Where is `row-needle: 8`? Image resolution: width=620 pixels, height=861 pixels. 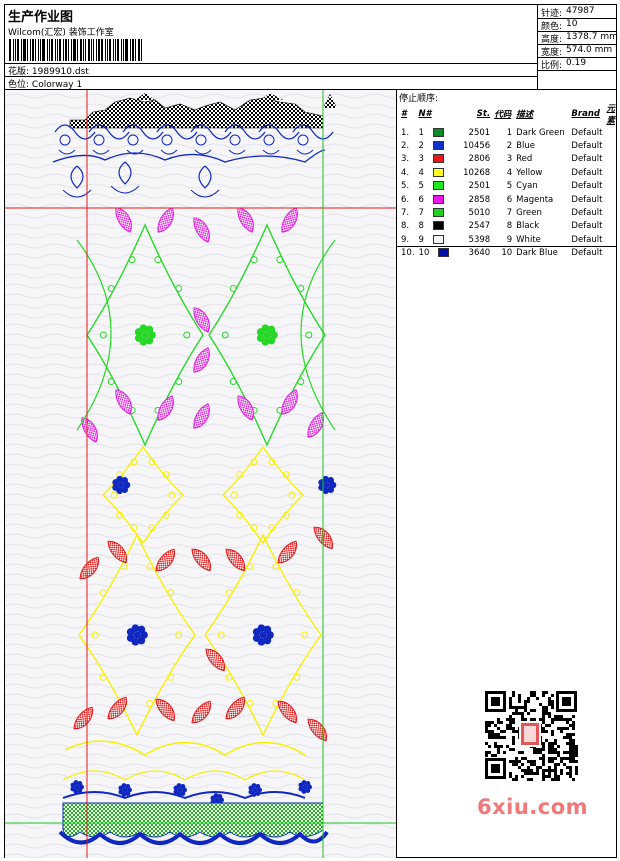 row-needle: 8 is located at coordinates (434, 226).